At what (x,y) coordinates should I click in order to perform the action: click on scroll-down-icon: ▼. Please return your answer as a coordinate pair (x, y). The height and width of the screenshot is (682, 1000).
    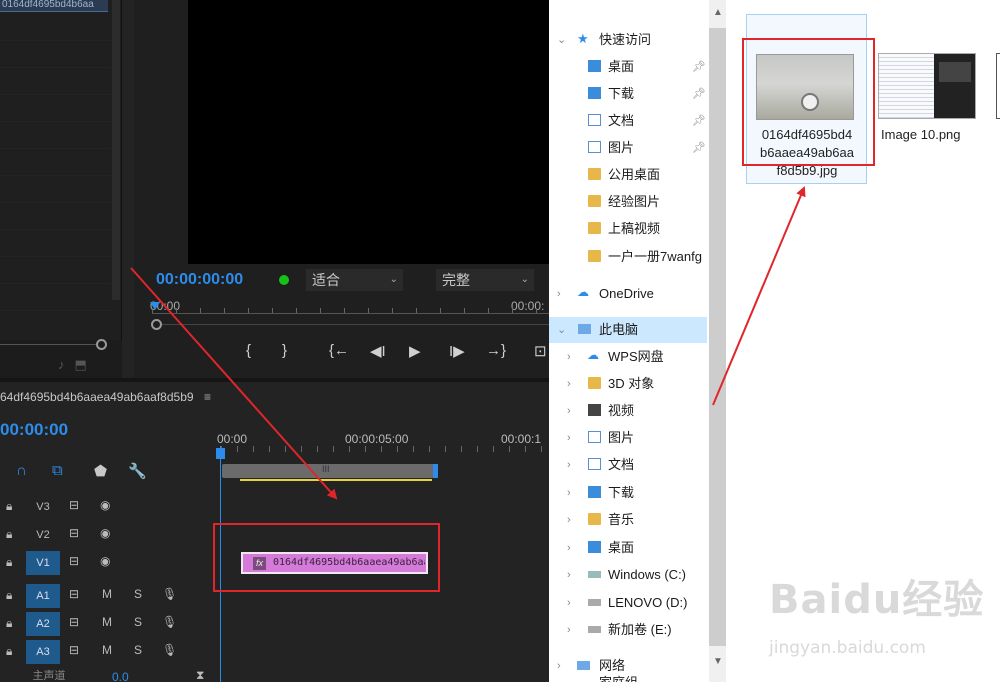
    Looking at the image, I should click on (718, 661).